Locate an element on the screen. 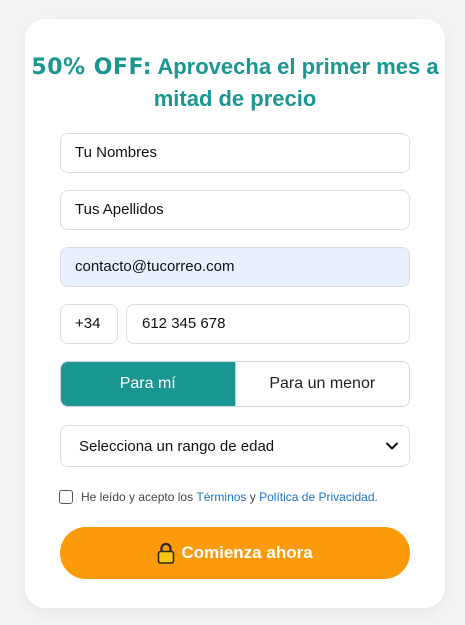 This screenshot has height=625, width=465. age-range-select: Selecciona un rango de edad is located at coordinates (235, 446).